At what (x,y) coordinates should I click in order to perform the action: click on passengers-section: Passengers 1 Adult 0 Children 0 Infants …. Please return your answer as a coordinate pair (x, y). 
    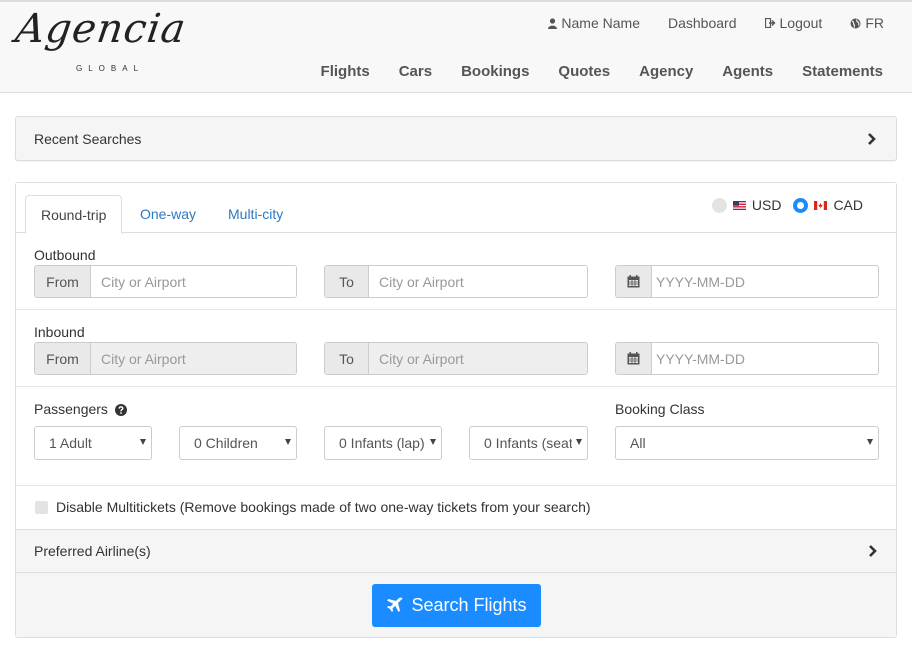
    Looking at the image, I should click on (456, 436).